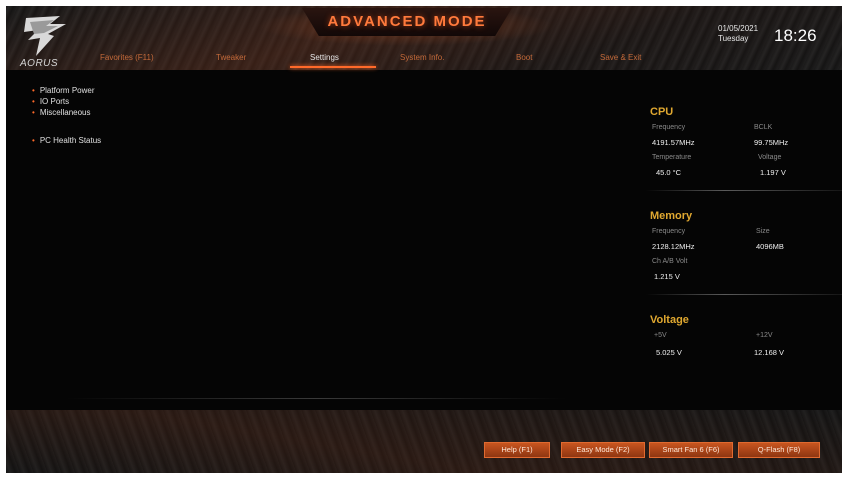 The height and width of the screenshot is (479, 848). Describe the element at coordinates (620, 57) in the screenshot. I see `tab-save-exit: Save & Exit` at that location.